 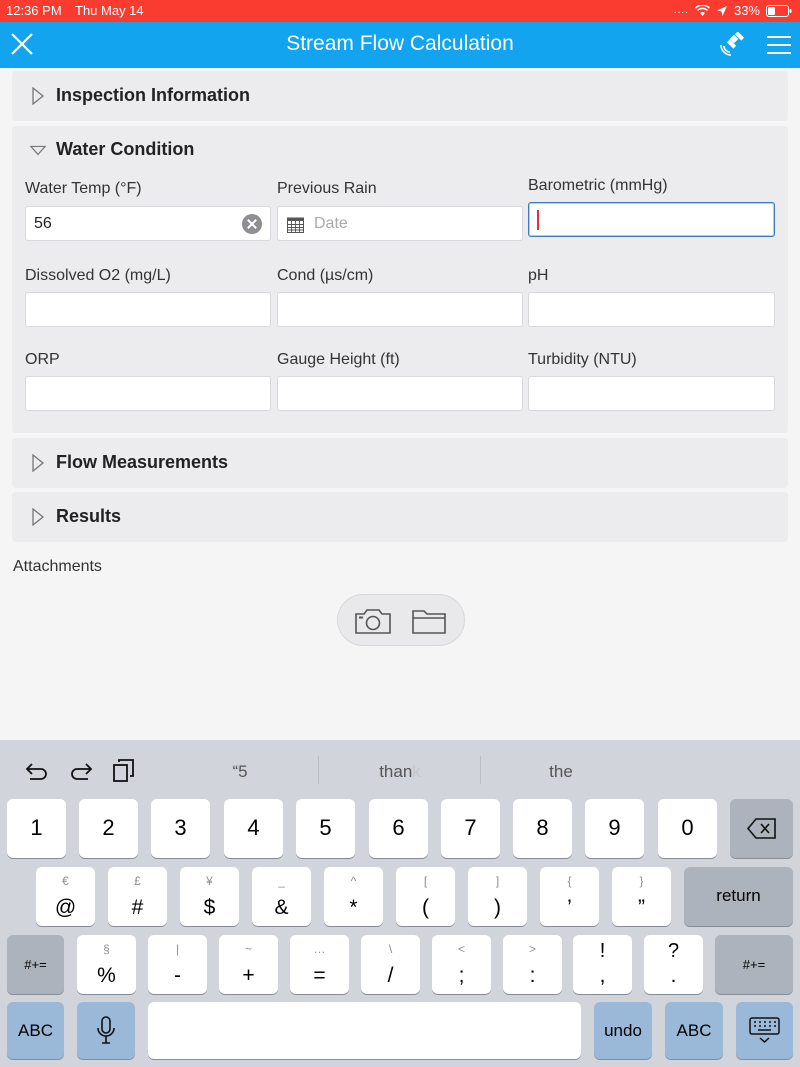 What do you see at coordinates (364, 1030) in the screenshot?
I see `space-bar` at bounding box center [364, 1030].